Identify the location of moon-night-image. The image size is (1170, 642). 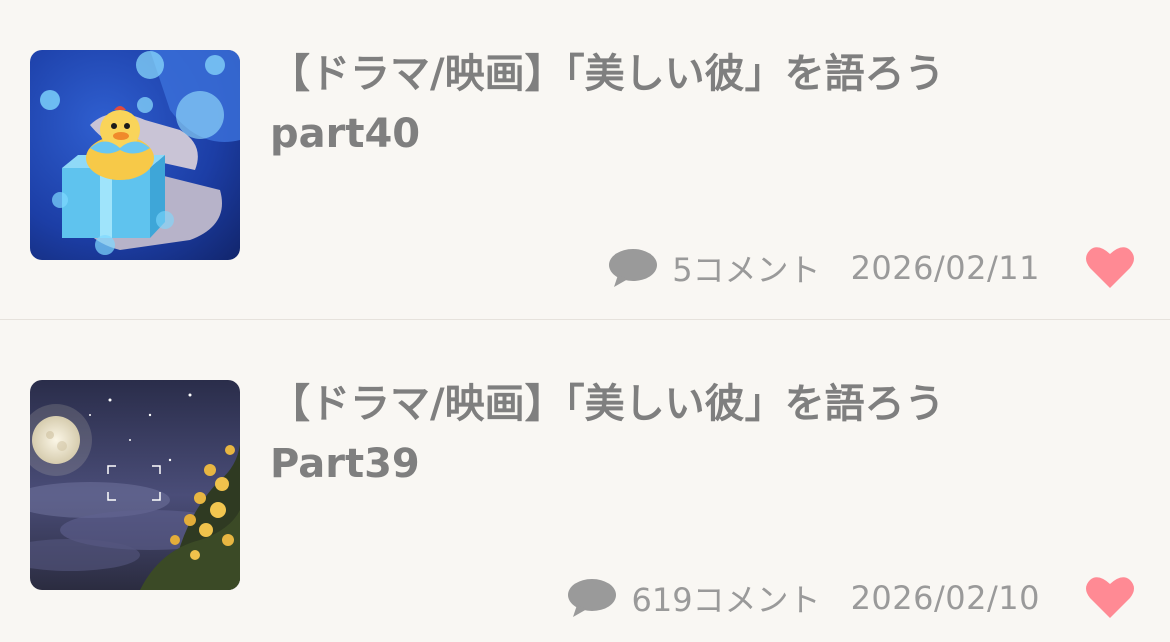
(135, 485).